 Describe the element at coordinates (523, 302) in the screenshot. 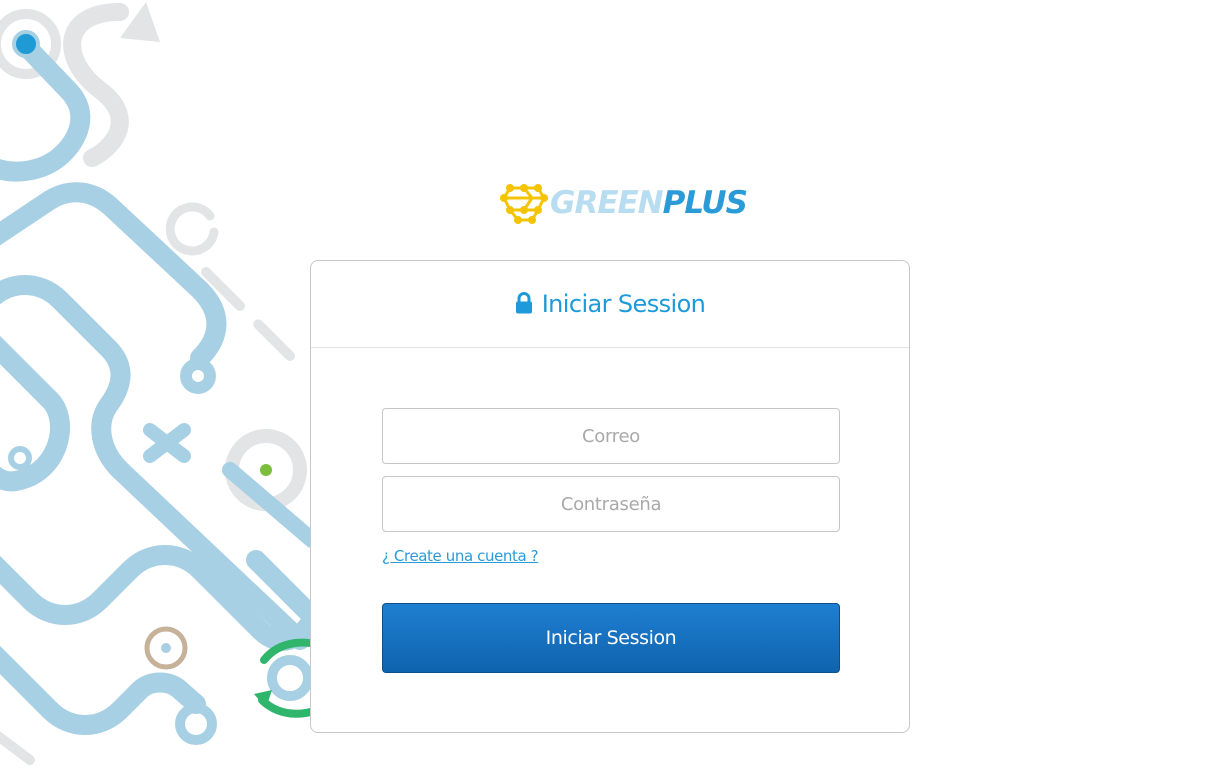

I see `lock-icon` at that location.